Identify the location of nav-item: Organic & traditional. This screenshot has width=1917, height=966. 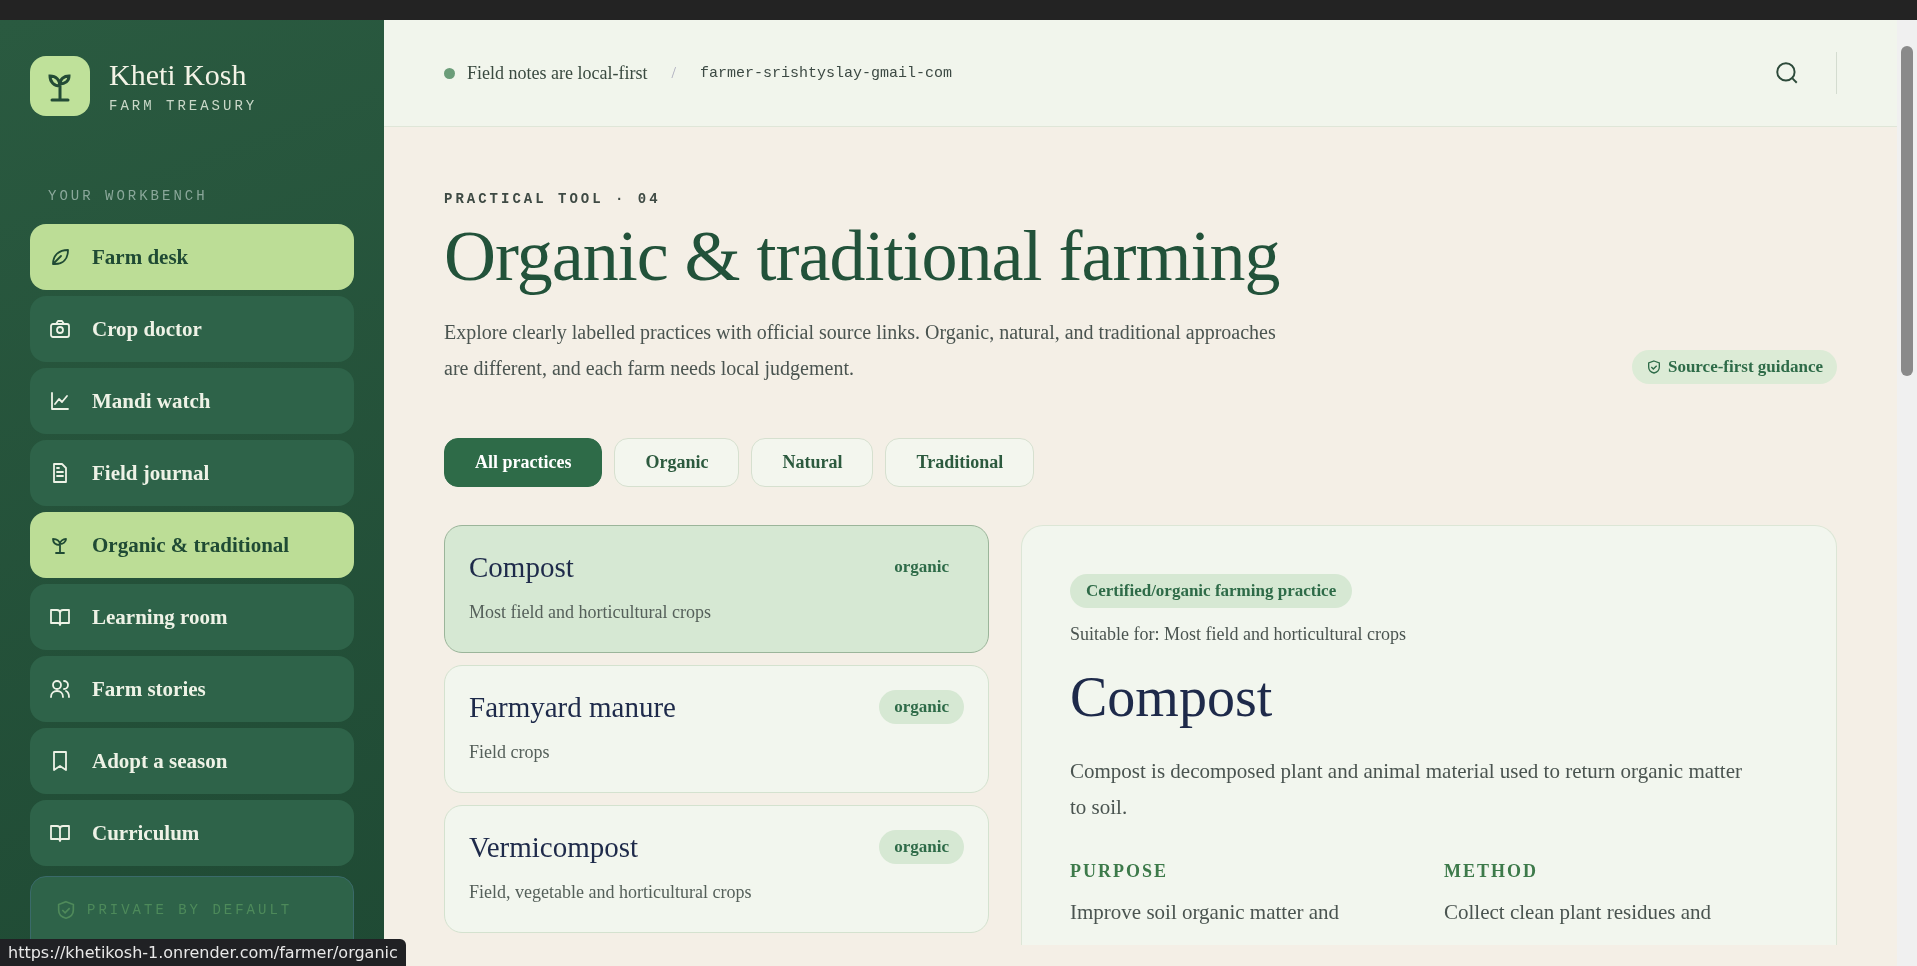
(192, 545).